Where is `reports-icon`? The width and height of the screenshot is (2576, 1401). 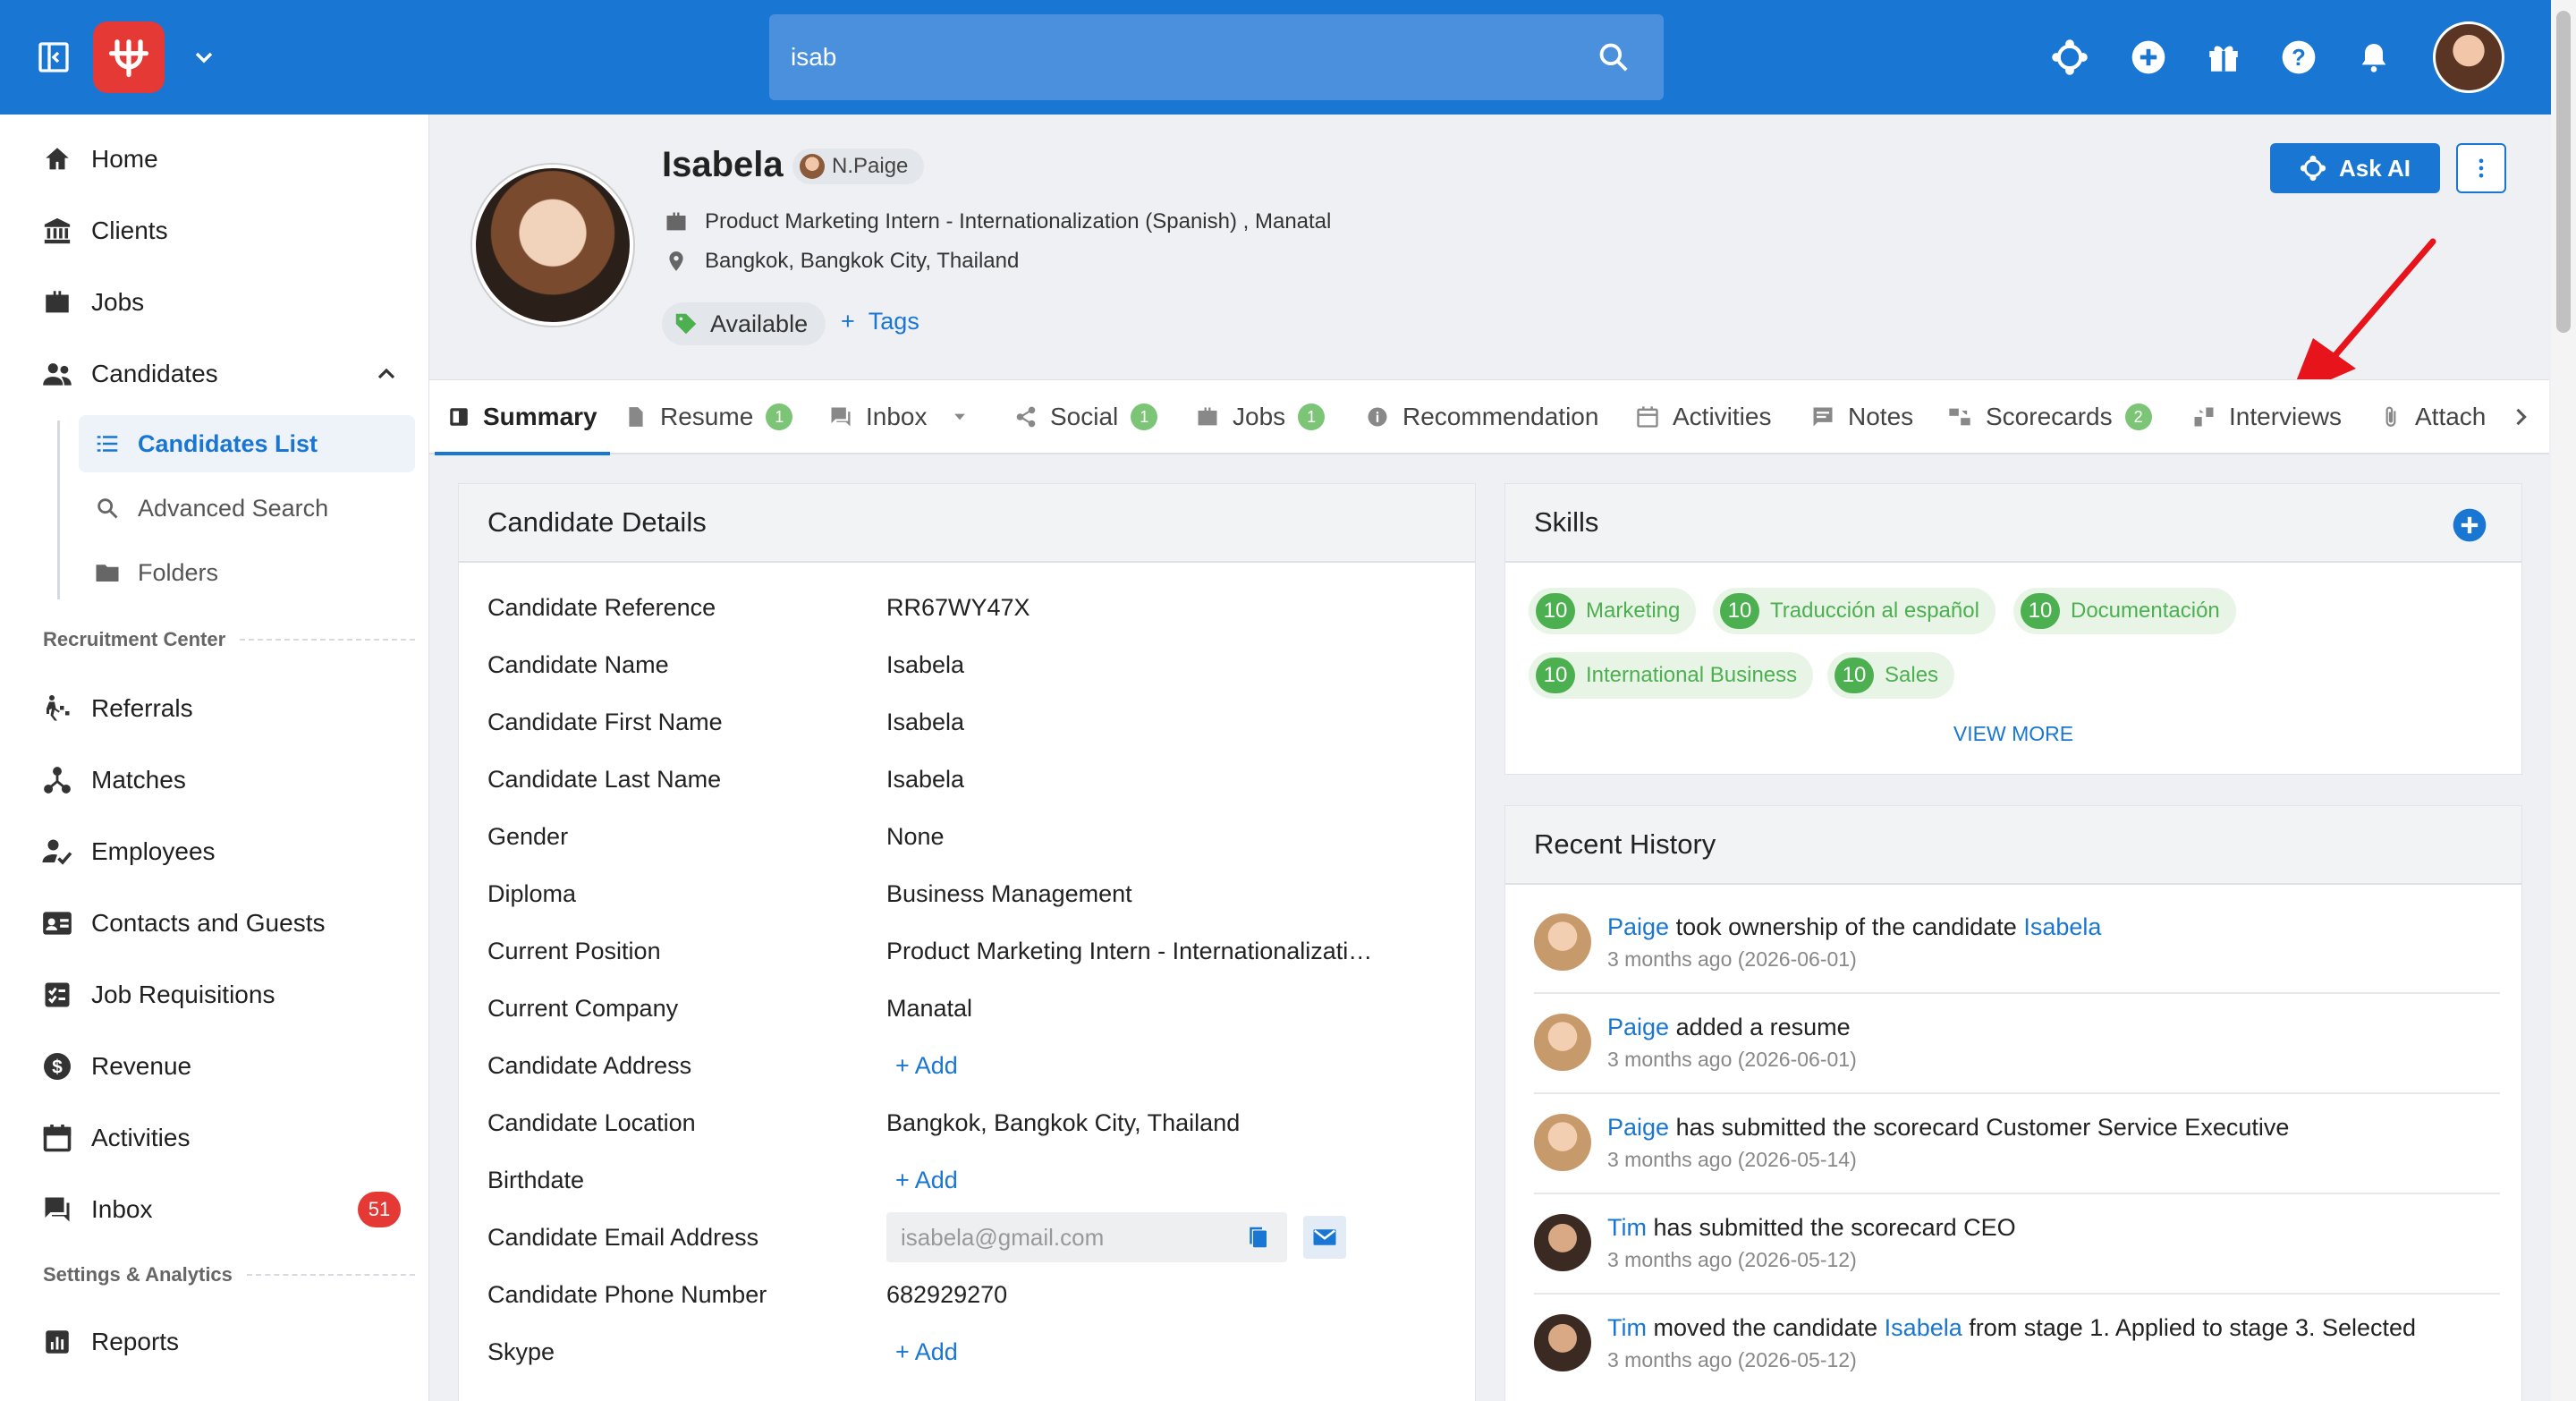
reports-icon is located at coordinates (57, 1342).